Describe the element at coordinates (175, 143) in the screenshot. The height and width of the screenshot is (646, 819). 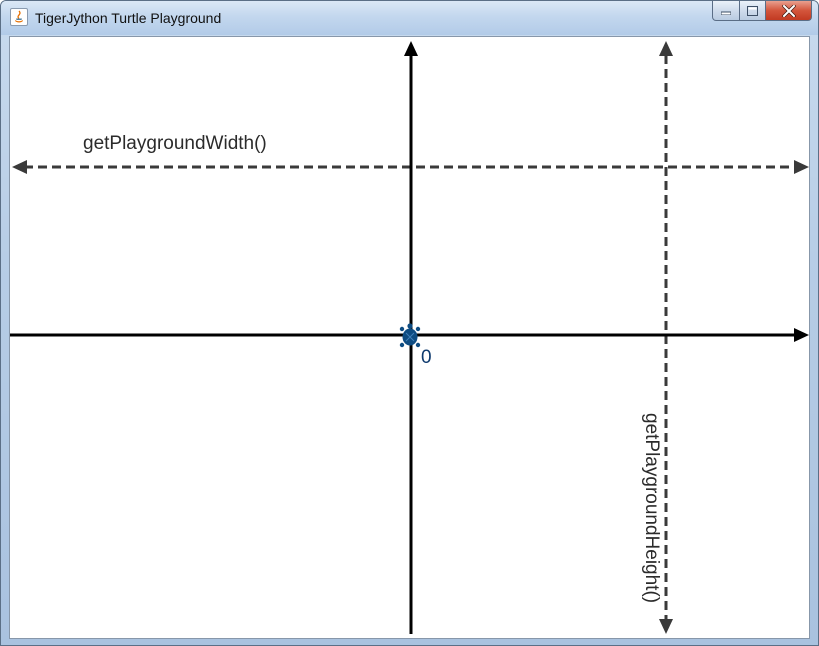
I see `playground-width-label: getPlaygroundWidth()` at that location.